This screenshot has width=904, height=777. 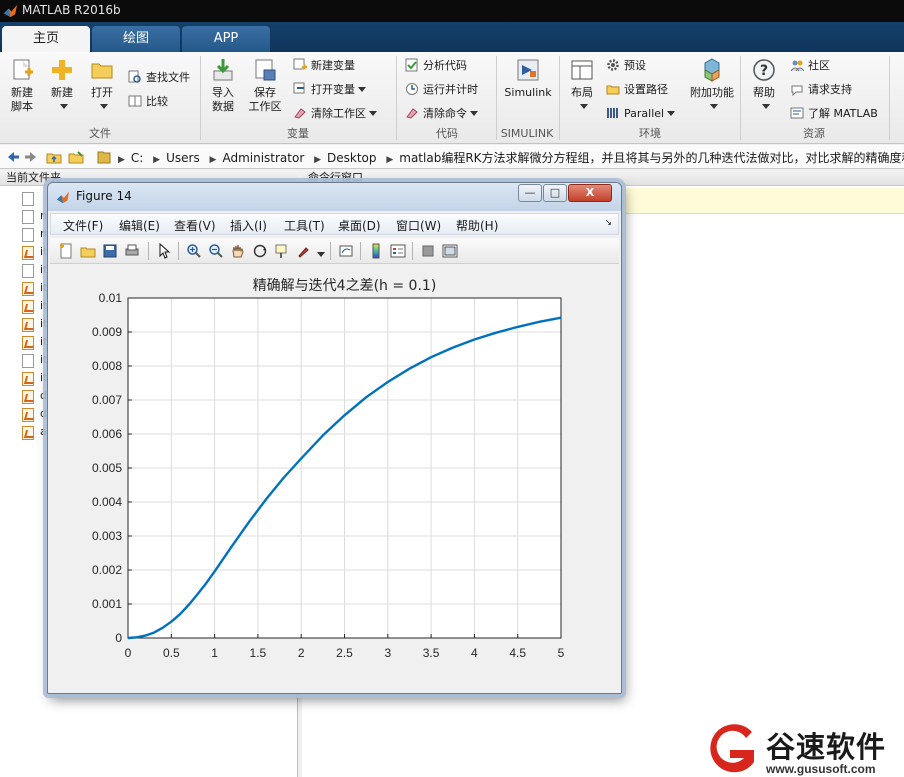 I want to click on dock-arrow-icon: ↘, so click(x=608, y=223).